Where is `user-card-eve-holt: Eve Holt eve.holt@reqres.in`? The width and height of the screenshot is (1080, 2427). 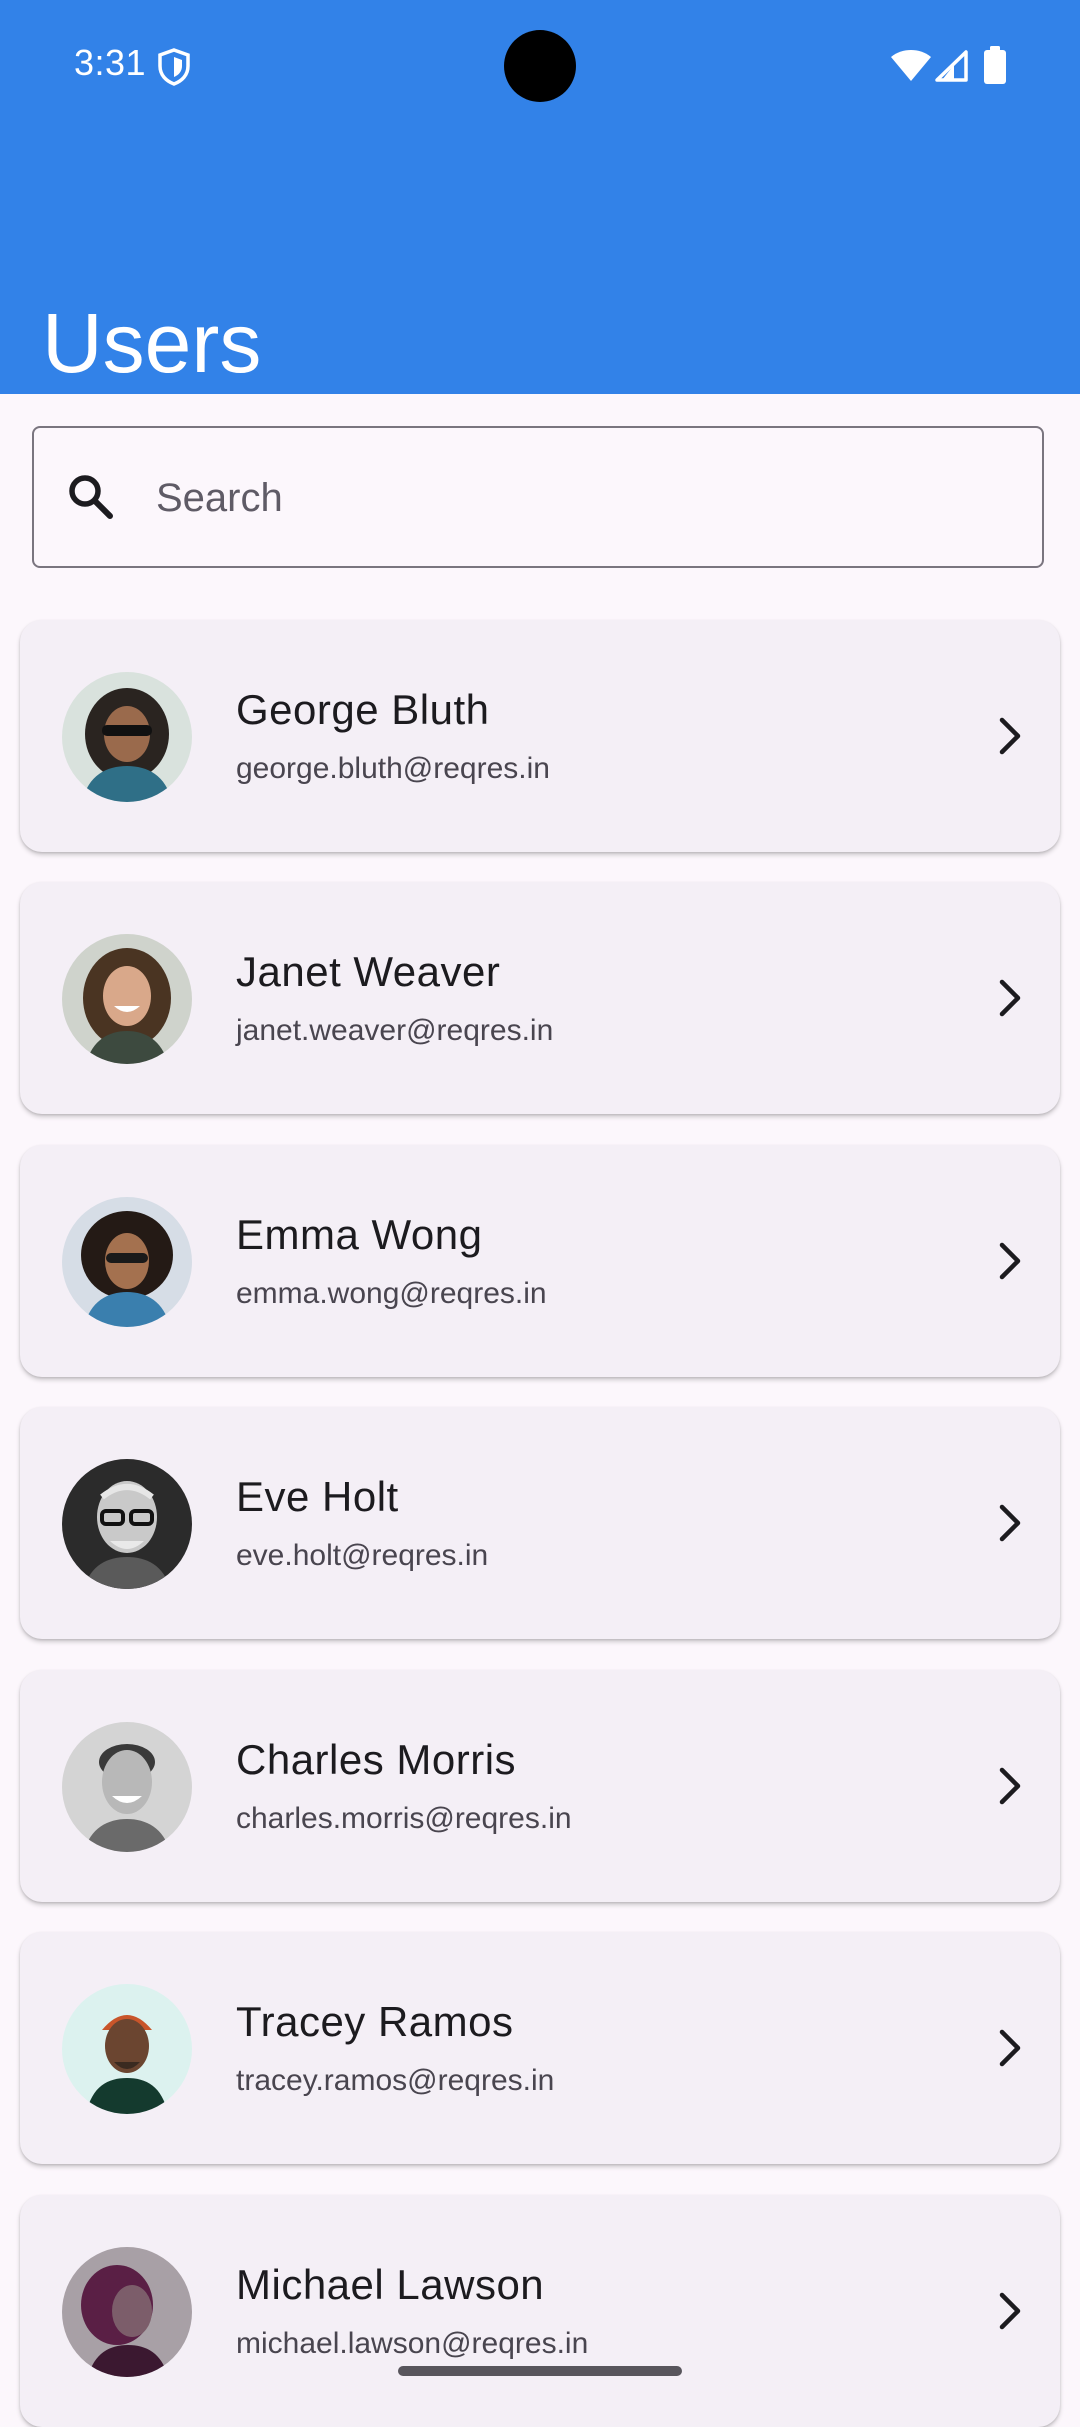
user-card-eve-holt: Eve Holt eve.holt@reqres.in is located at coordinates (540, 1523).